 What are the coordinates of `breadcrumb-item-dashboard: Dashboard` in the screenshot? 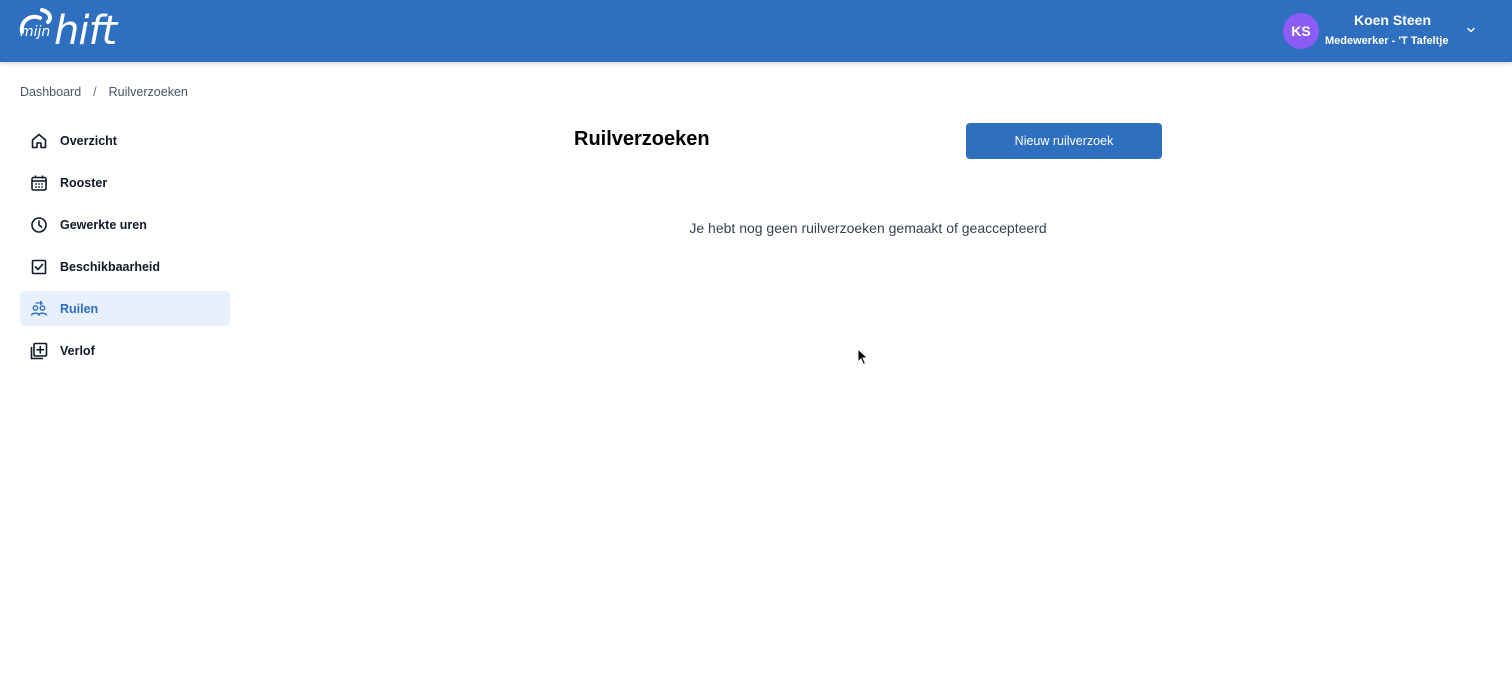 It's located at (50, 92).